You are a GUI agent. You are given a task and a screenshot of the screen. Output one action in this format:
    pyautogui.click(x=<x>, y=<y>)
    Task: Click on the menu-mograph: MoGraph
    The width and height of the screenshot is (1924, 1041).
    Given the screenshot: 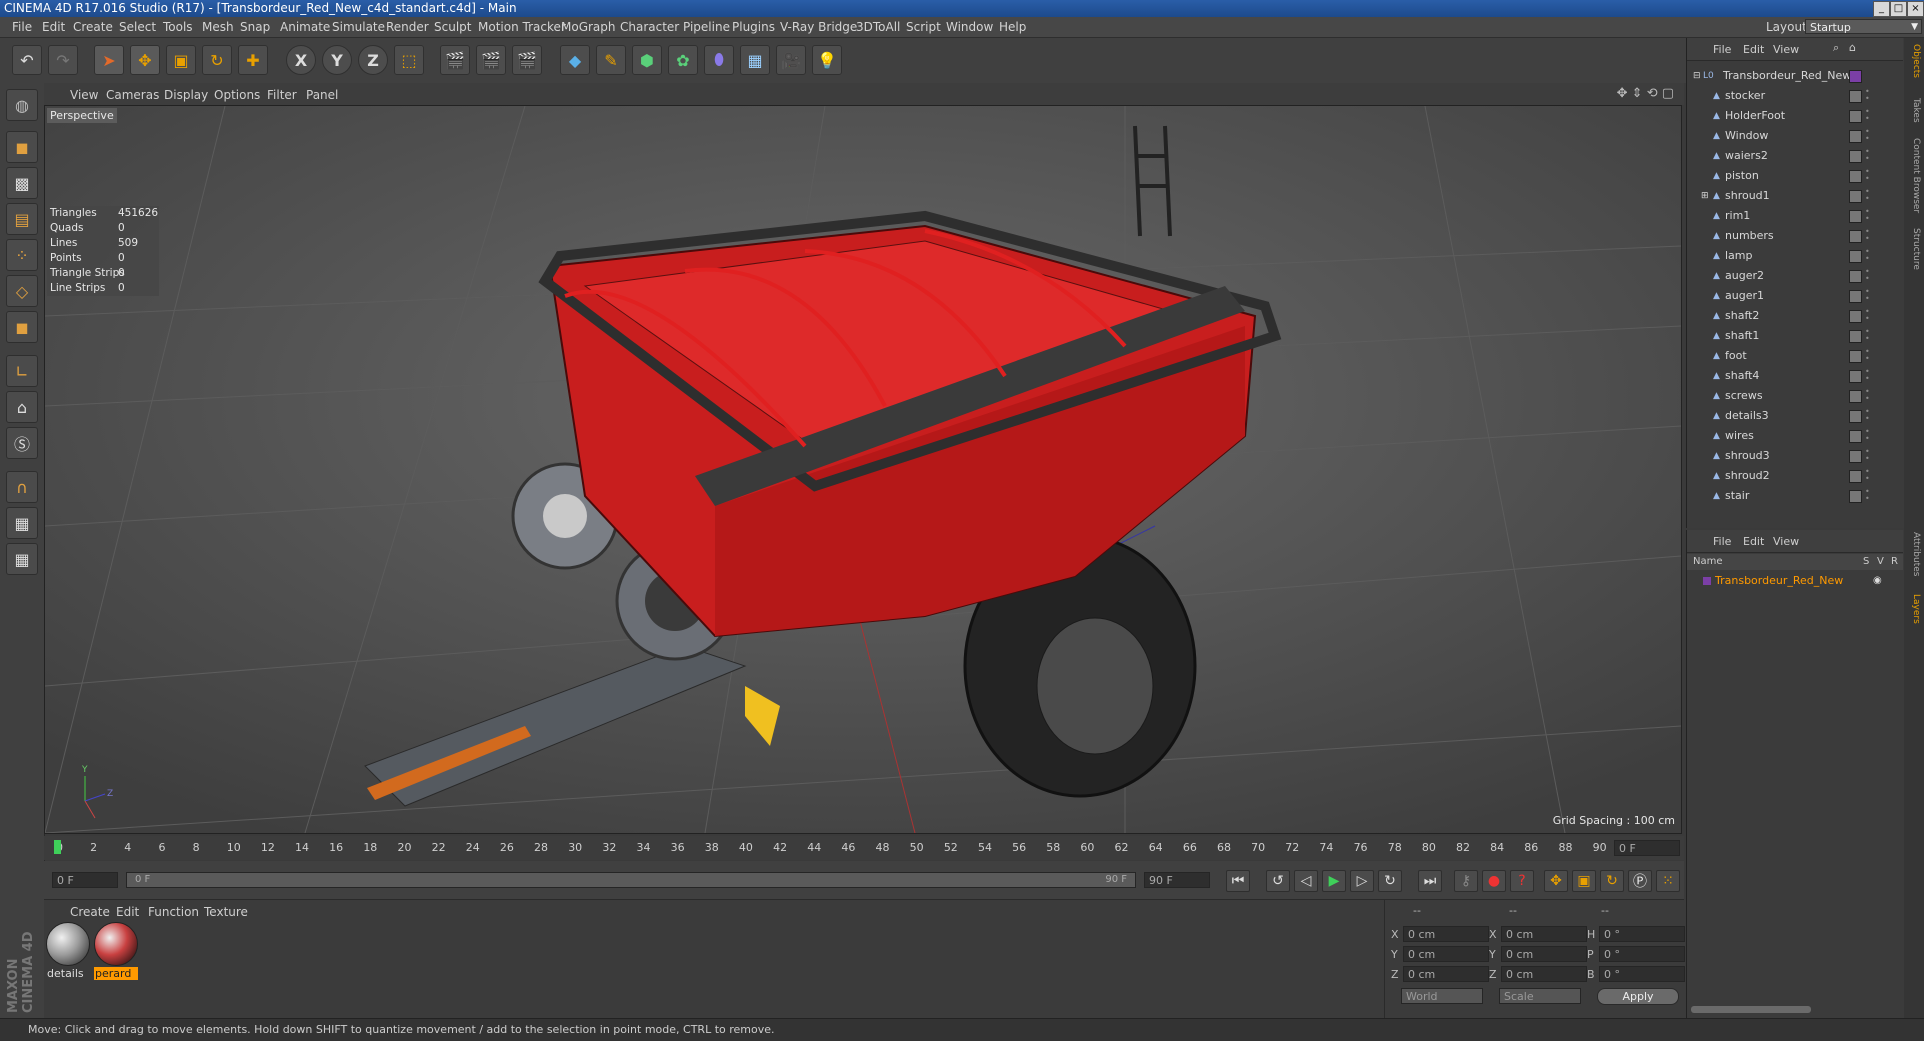 What is the action you would take?
    pyautogui.click(x=588, y=27)
    